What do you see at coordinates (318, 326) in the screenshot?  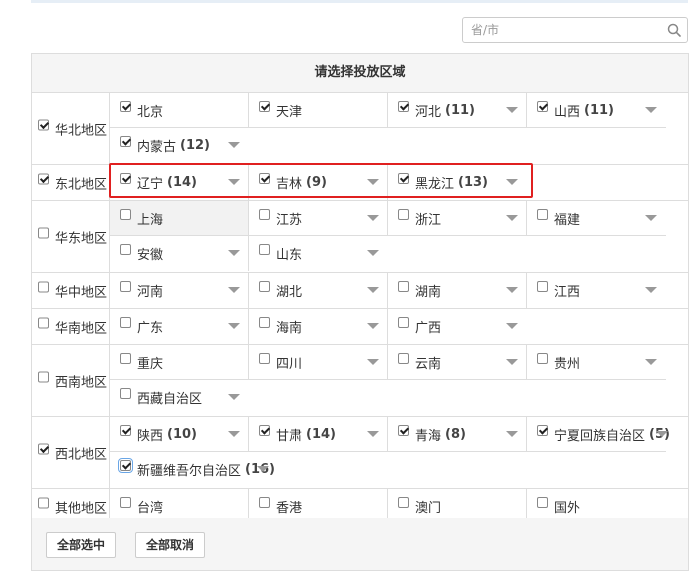 I see `province-hainan: 海南` at bounding box center [318, 326].